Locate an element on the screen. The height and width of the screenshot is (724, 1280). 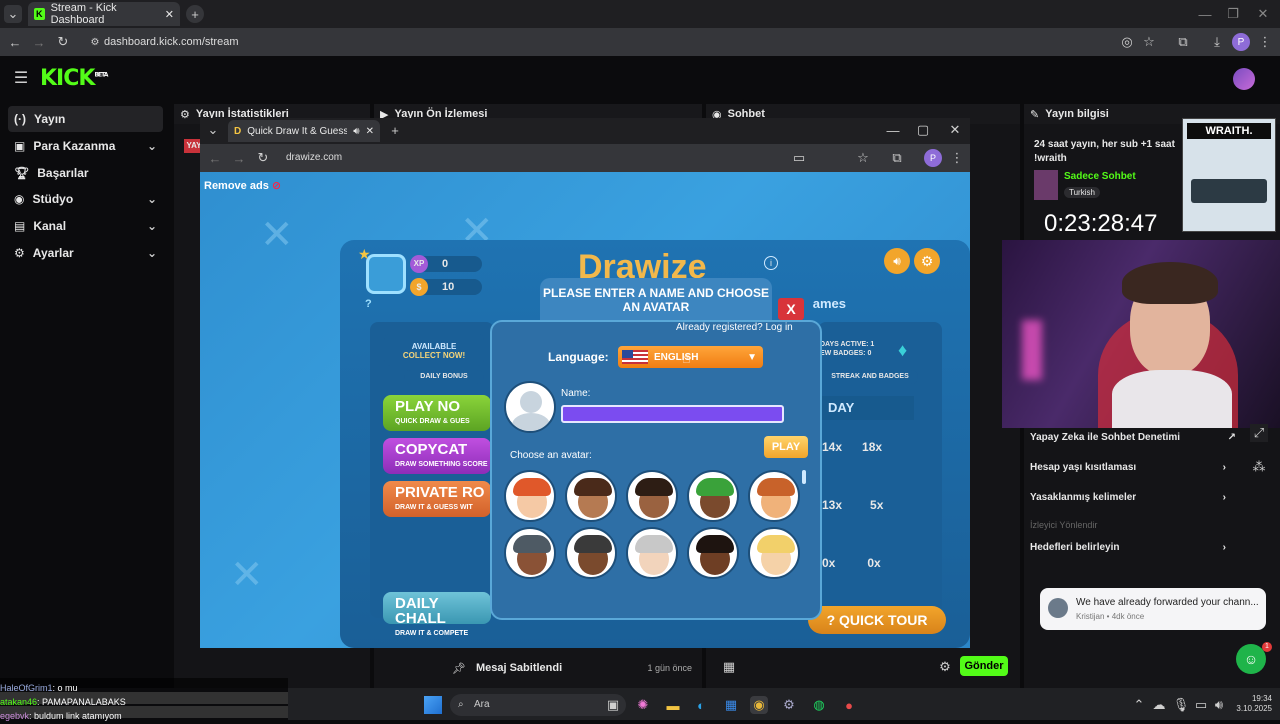
download-icon: ⤓ is located at coordinates (1217, 42).